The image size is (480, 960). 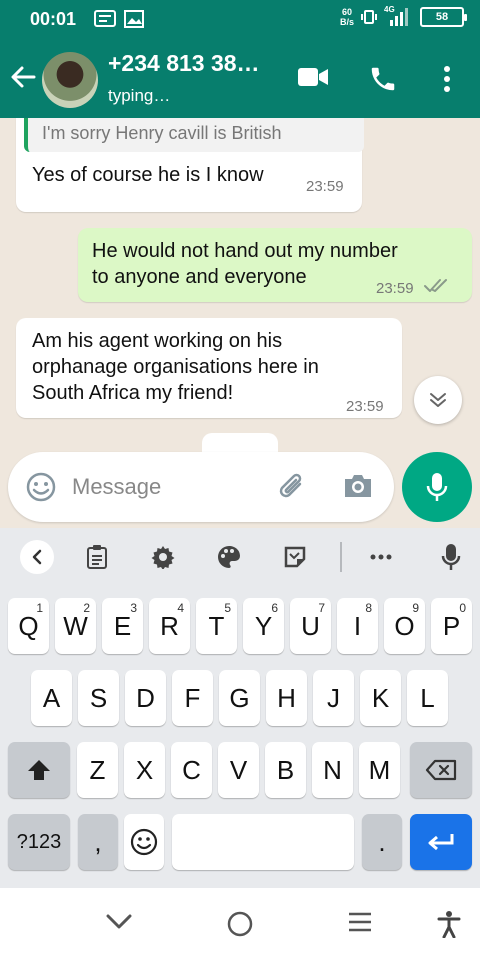 I want to click on message-notification-icon, so click(x=105, y=18).